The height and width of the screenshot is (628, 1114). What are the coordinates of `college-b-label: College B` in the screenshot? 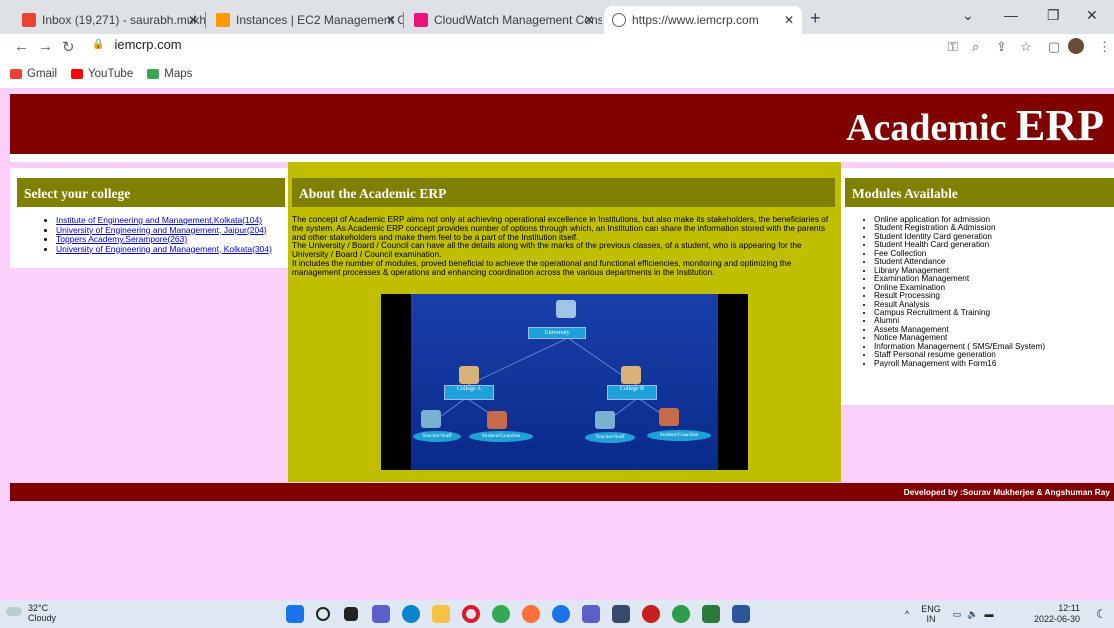 It's located at (632, 392).